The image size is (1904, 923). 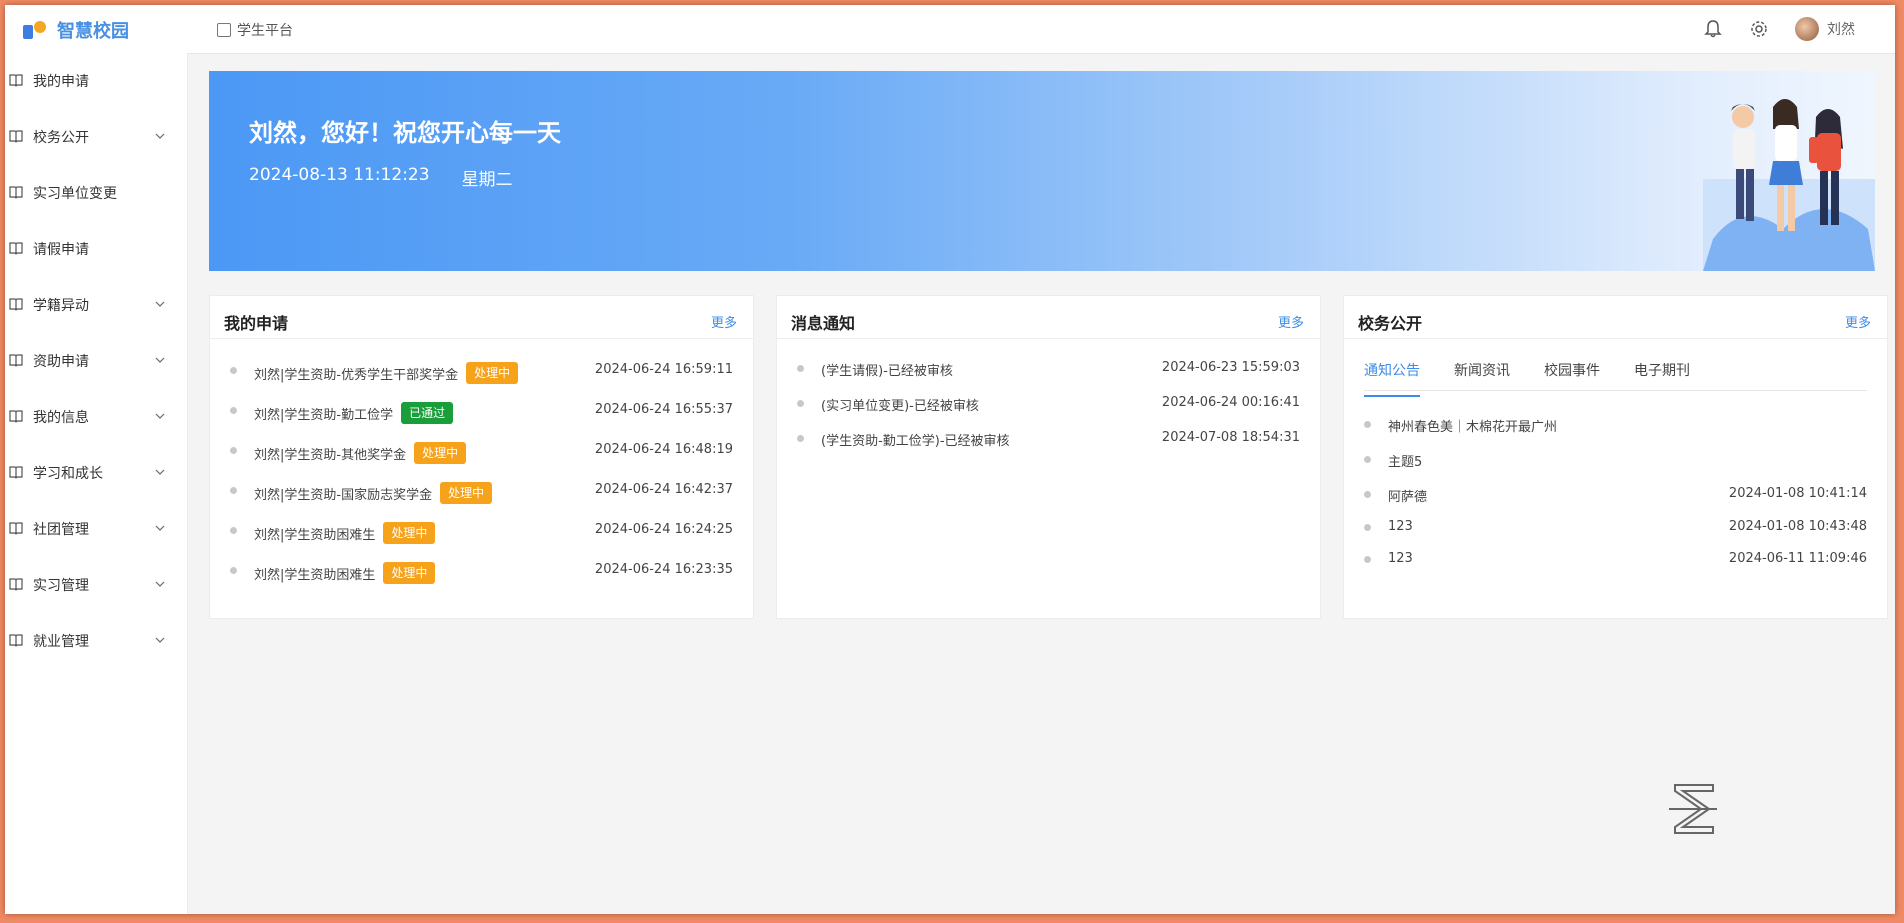 What do you see at coordinates (887, 371) in the screenshot?
I see `message-text: (学生请假)-已经被审核` at bounding box center [887, 371].